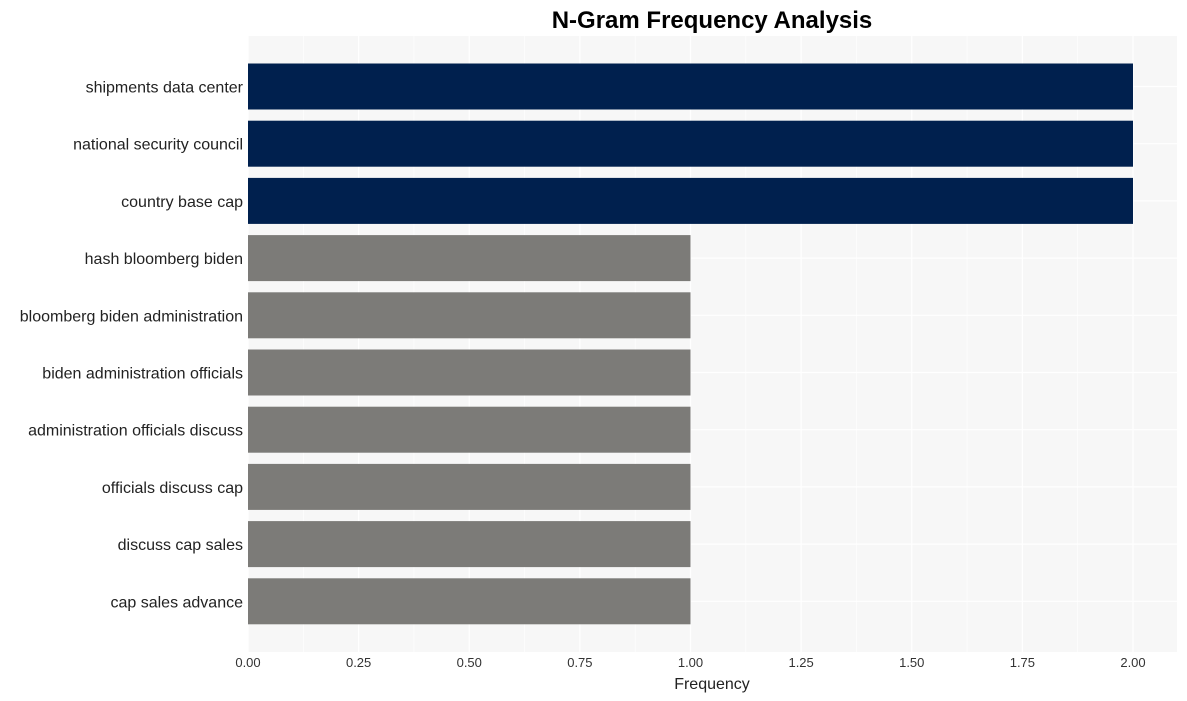 The height and width of the screenshot is (701, 1187). What do you see at coordinates (800, 662) in the screenshot?
I see `x-tick-label: 1.25` at bounding box center [800, 662].